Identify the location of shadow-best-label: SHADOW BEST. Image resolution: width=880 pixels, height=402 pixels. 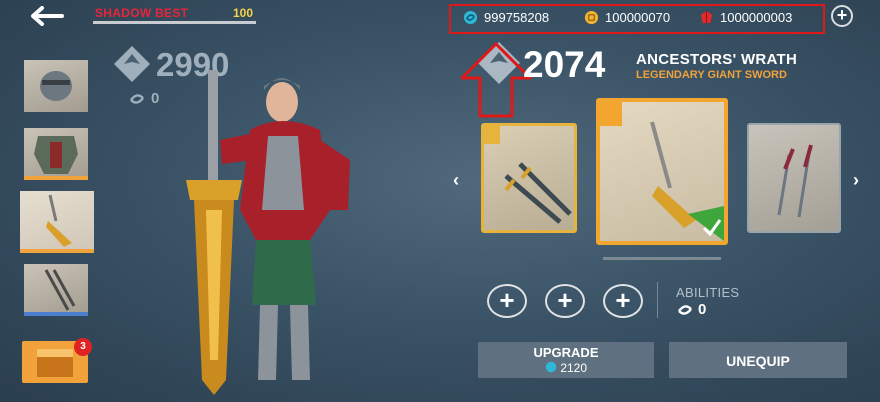
(142, 13).